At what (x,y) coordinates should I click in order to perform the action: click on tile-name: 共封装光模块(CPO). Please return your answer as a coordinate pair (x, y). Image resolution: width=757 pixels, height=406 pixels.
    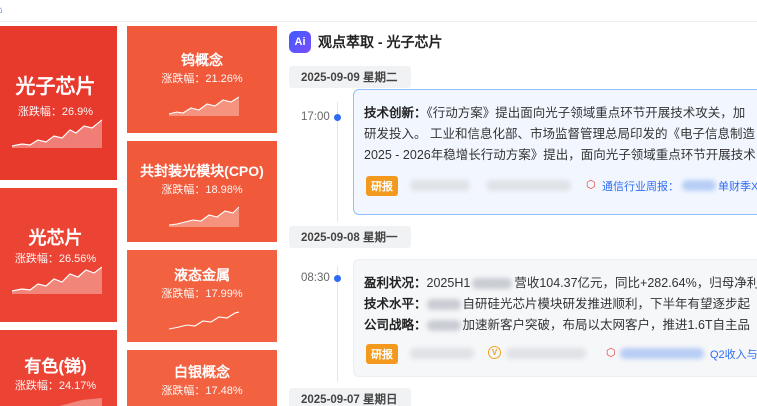
    Looking at the image, I should click on (202, 171).